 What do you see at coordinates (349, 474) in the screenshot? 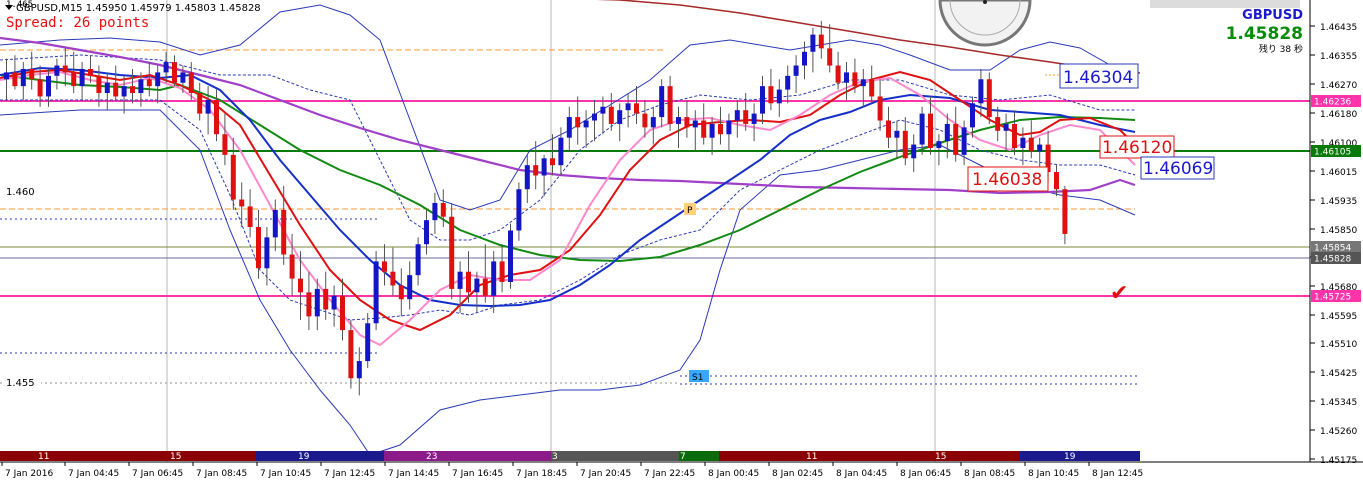
I see `time-tick-label: 7 Jan 12:45` at bounding box center [349, 474].